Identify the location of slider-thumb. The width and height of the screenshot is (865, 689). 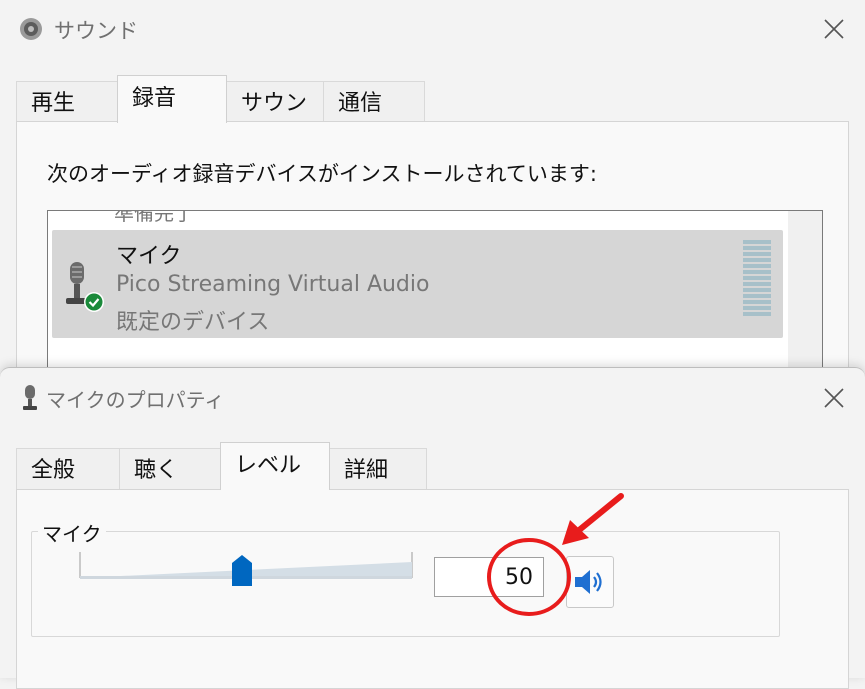
(242, 571).